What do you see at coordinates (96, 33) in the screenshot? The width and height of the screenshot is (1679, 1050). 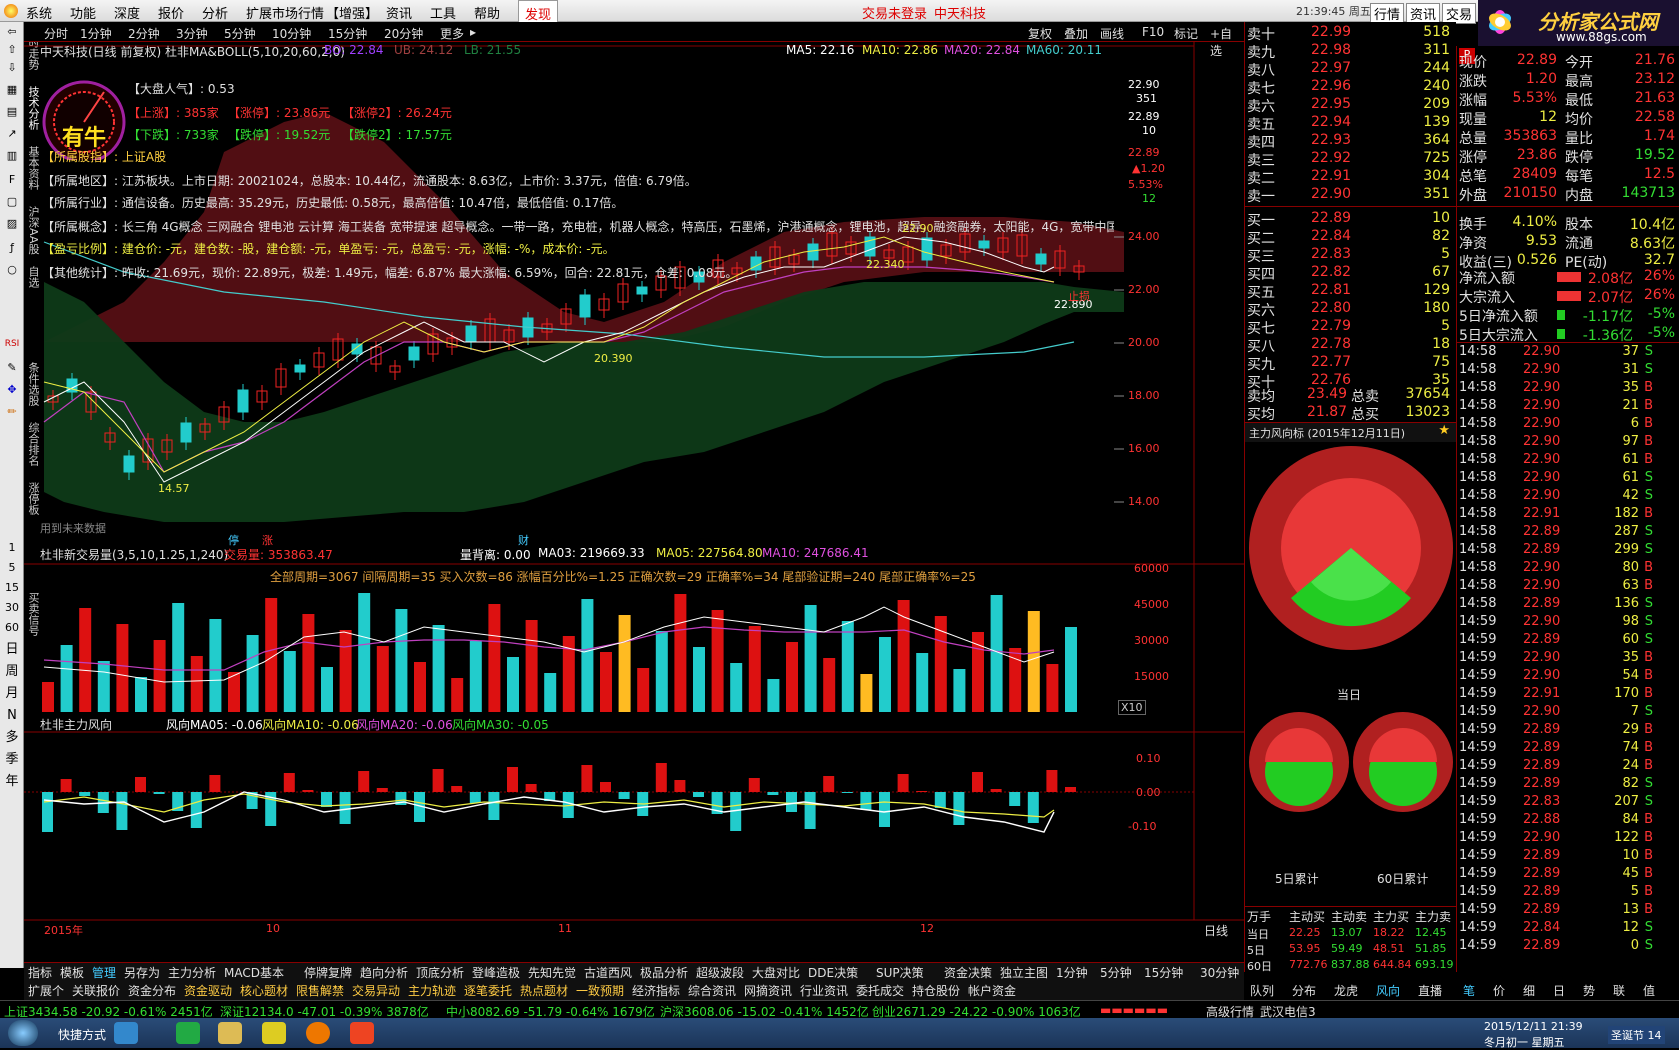 I see `tf-1min: 1分钟` at bounding box center [96, 33].